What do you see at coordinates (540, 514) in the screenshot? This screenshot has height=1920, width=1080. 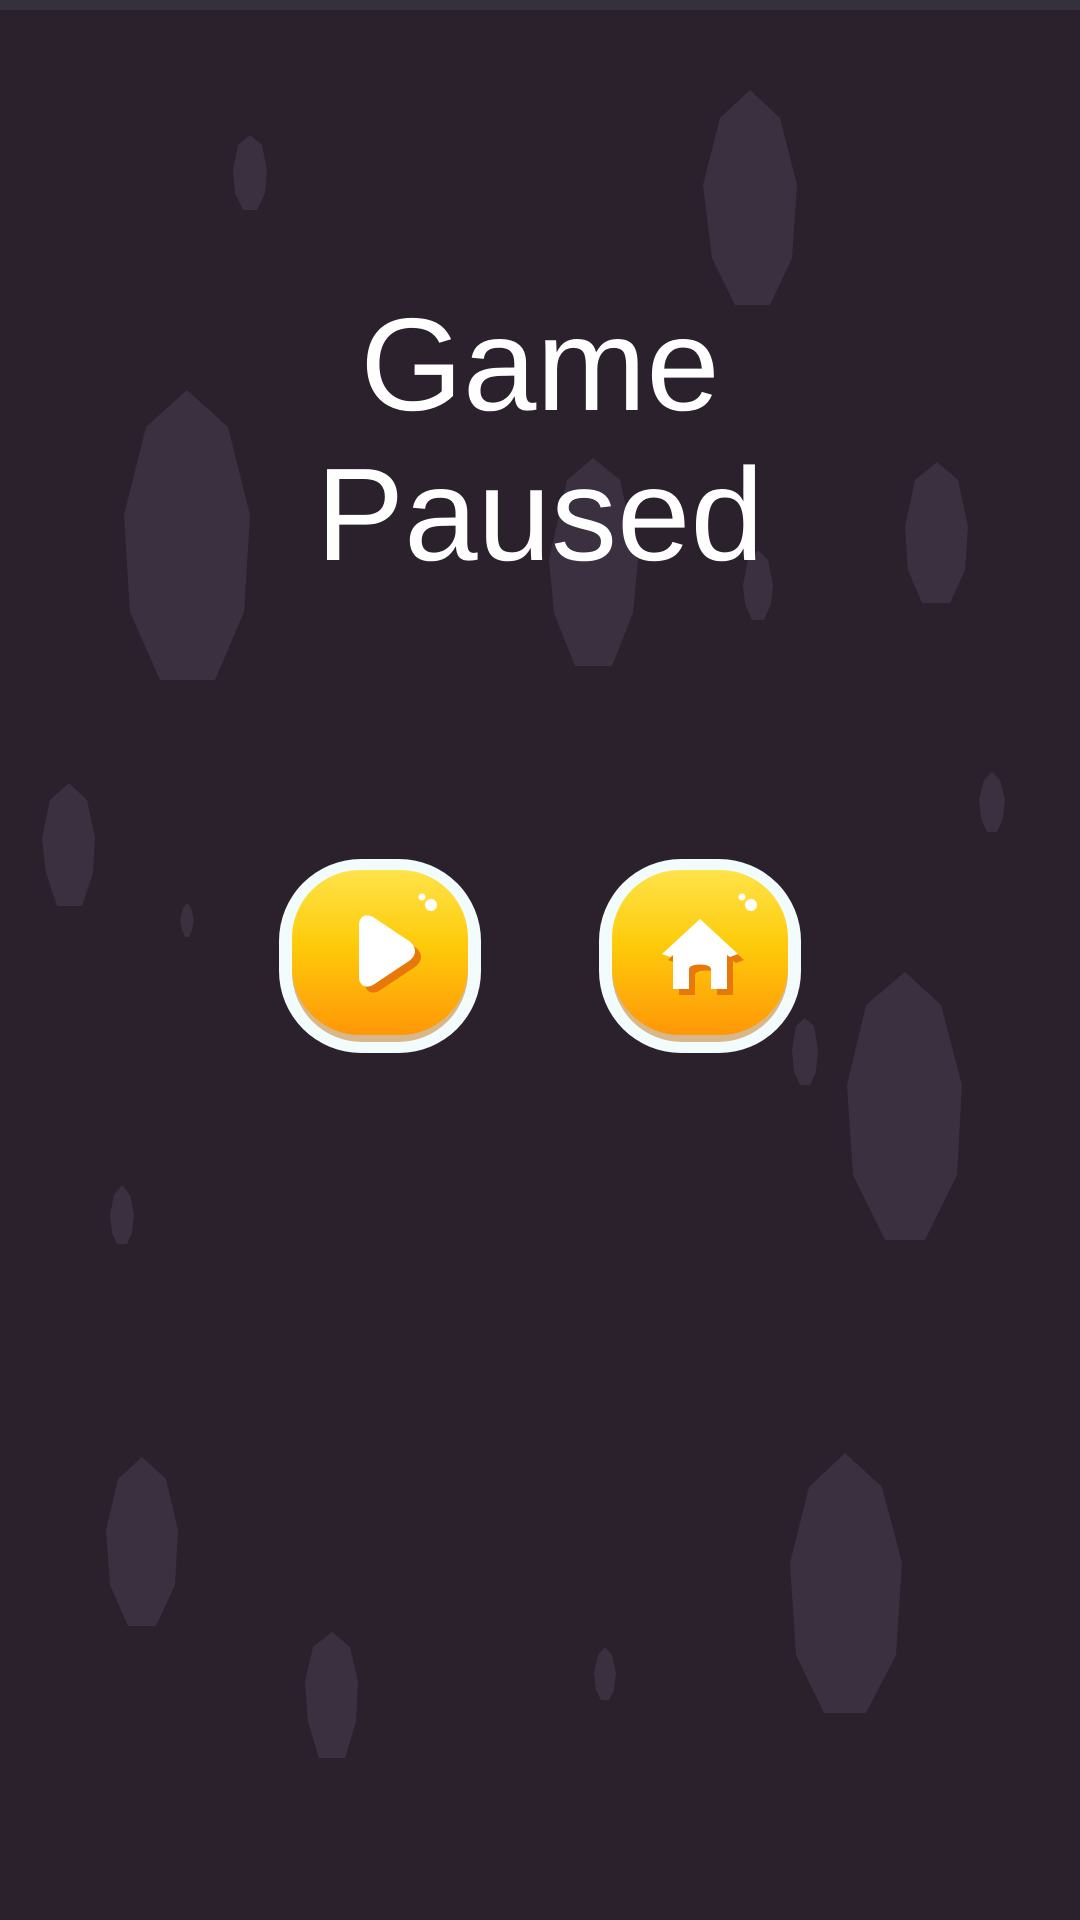 I see `title-line-paused: Paused` at bounding box center [540, 514].